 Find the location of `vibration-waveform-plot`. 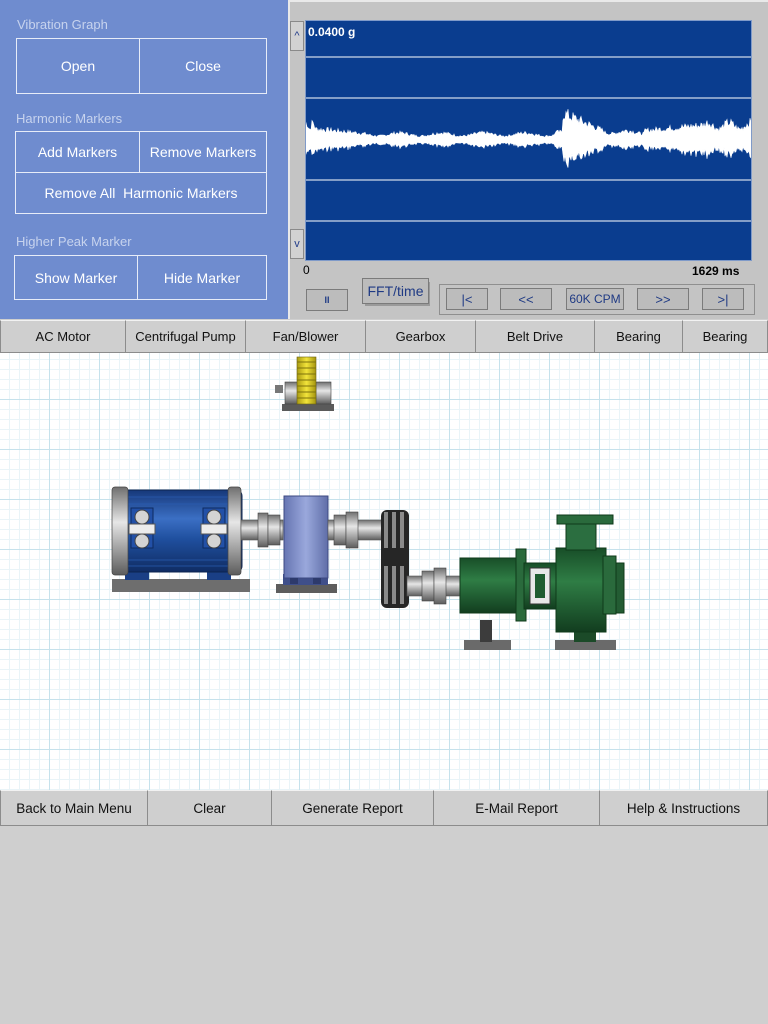

vibration-waveform-plot is located at coordinates (528, 140).